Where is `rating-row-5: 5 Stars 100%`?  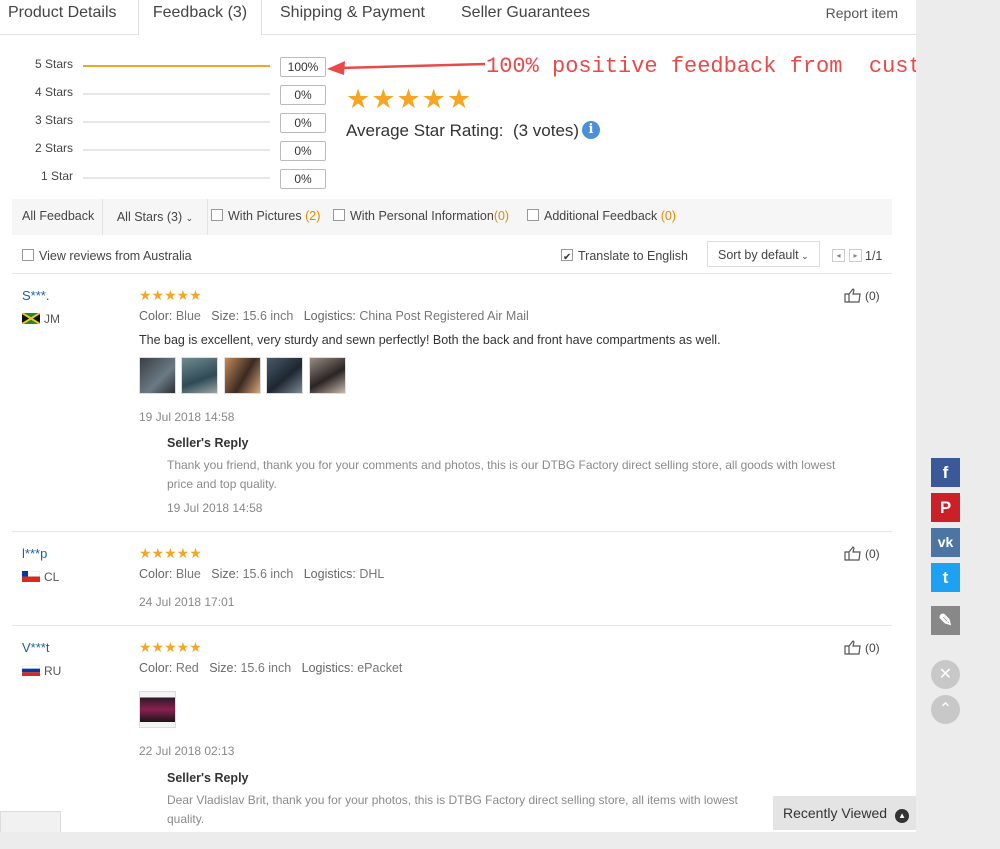 rating-row-5: 5 Stars 100% is located at coordinates (165, 67).